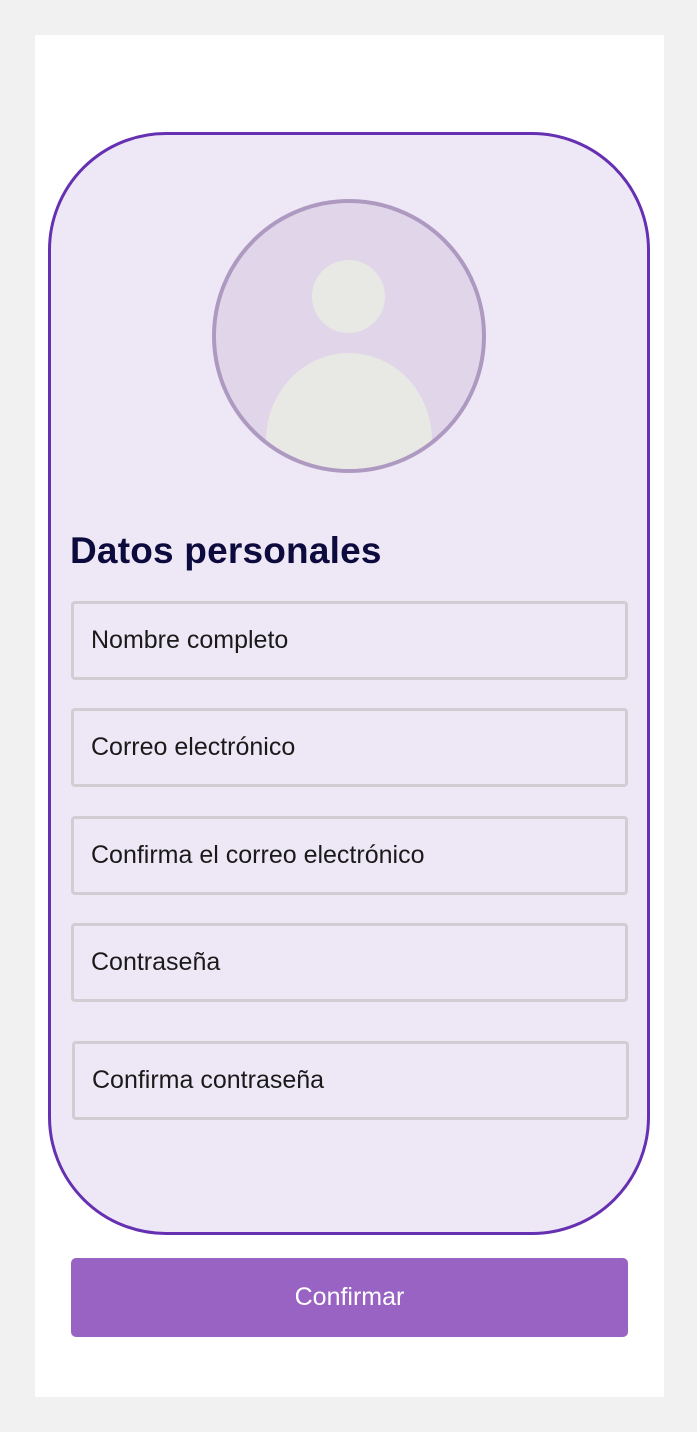 This screenshot has width=697, height=1432. Describe the element at coordinates (349, 747) in the screenshot. I see `email-field` at that location.